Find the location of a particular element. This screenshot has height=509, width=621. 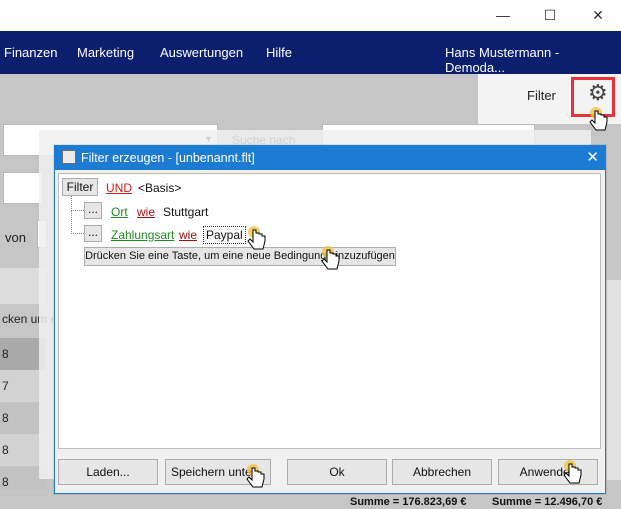

menu-marketing: Marketing is located at coordinates (105, 52).